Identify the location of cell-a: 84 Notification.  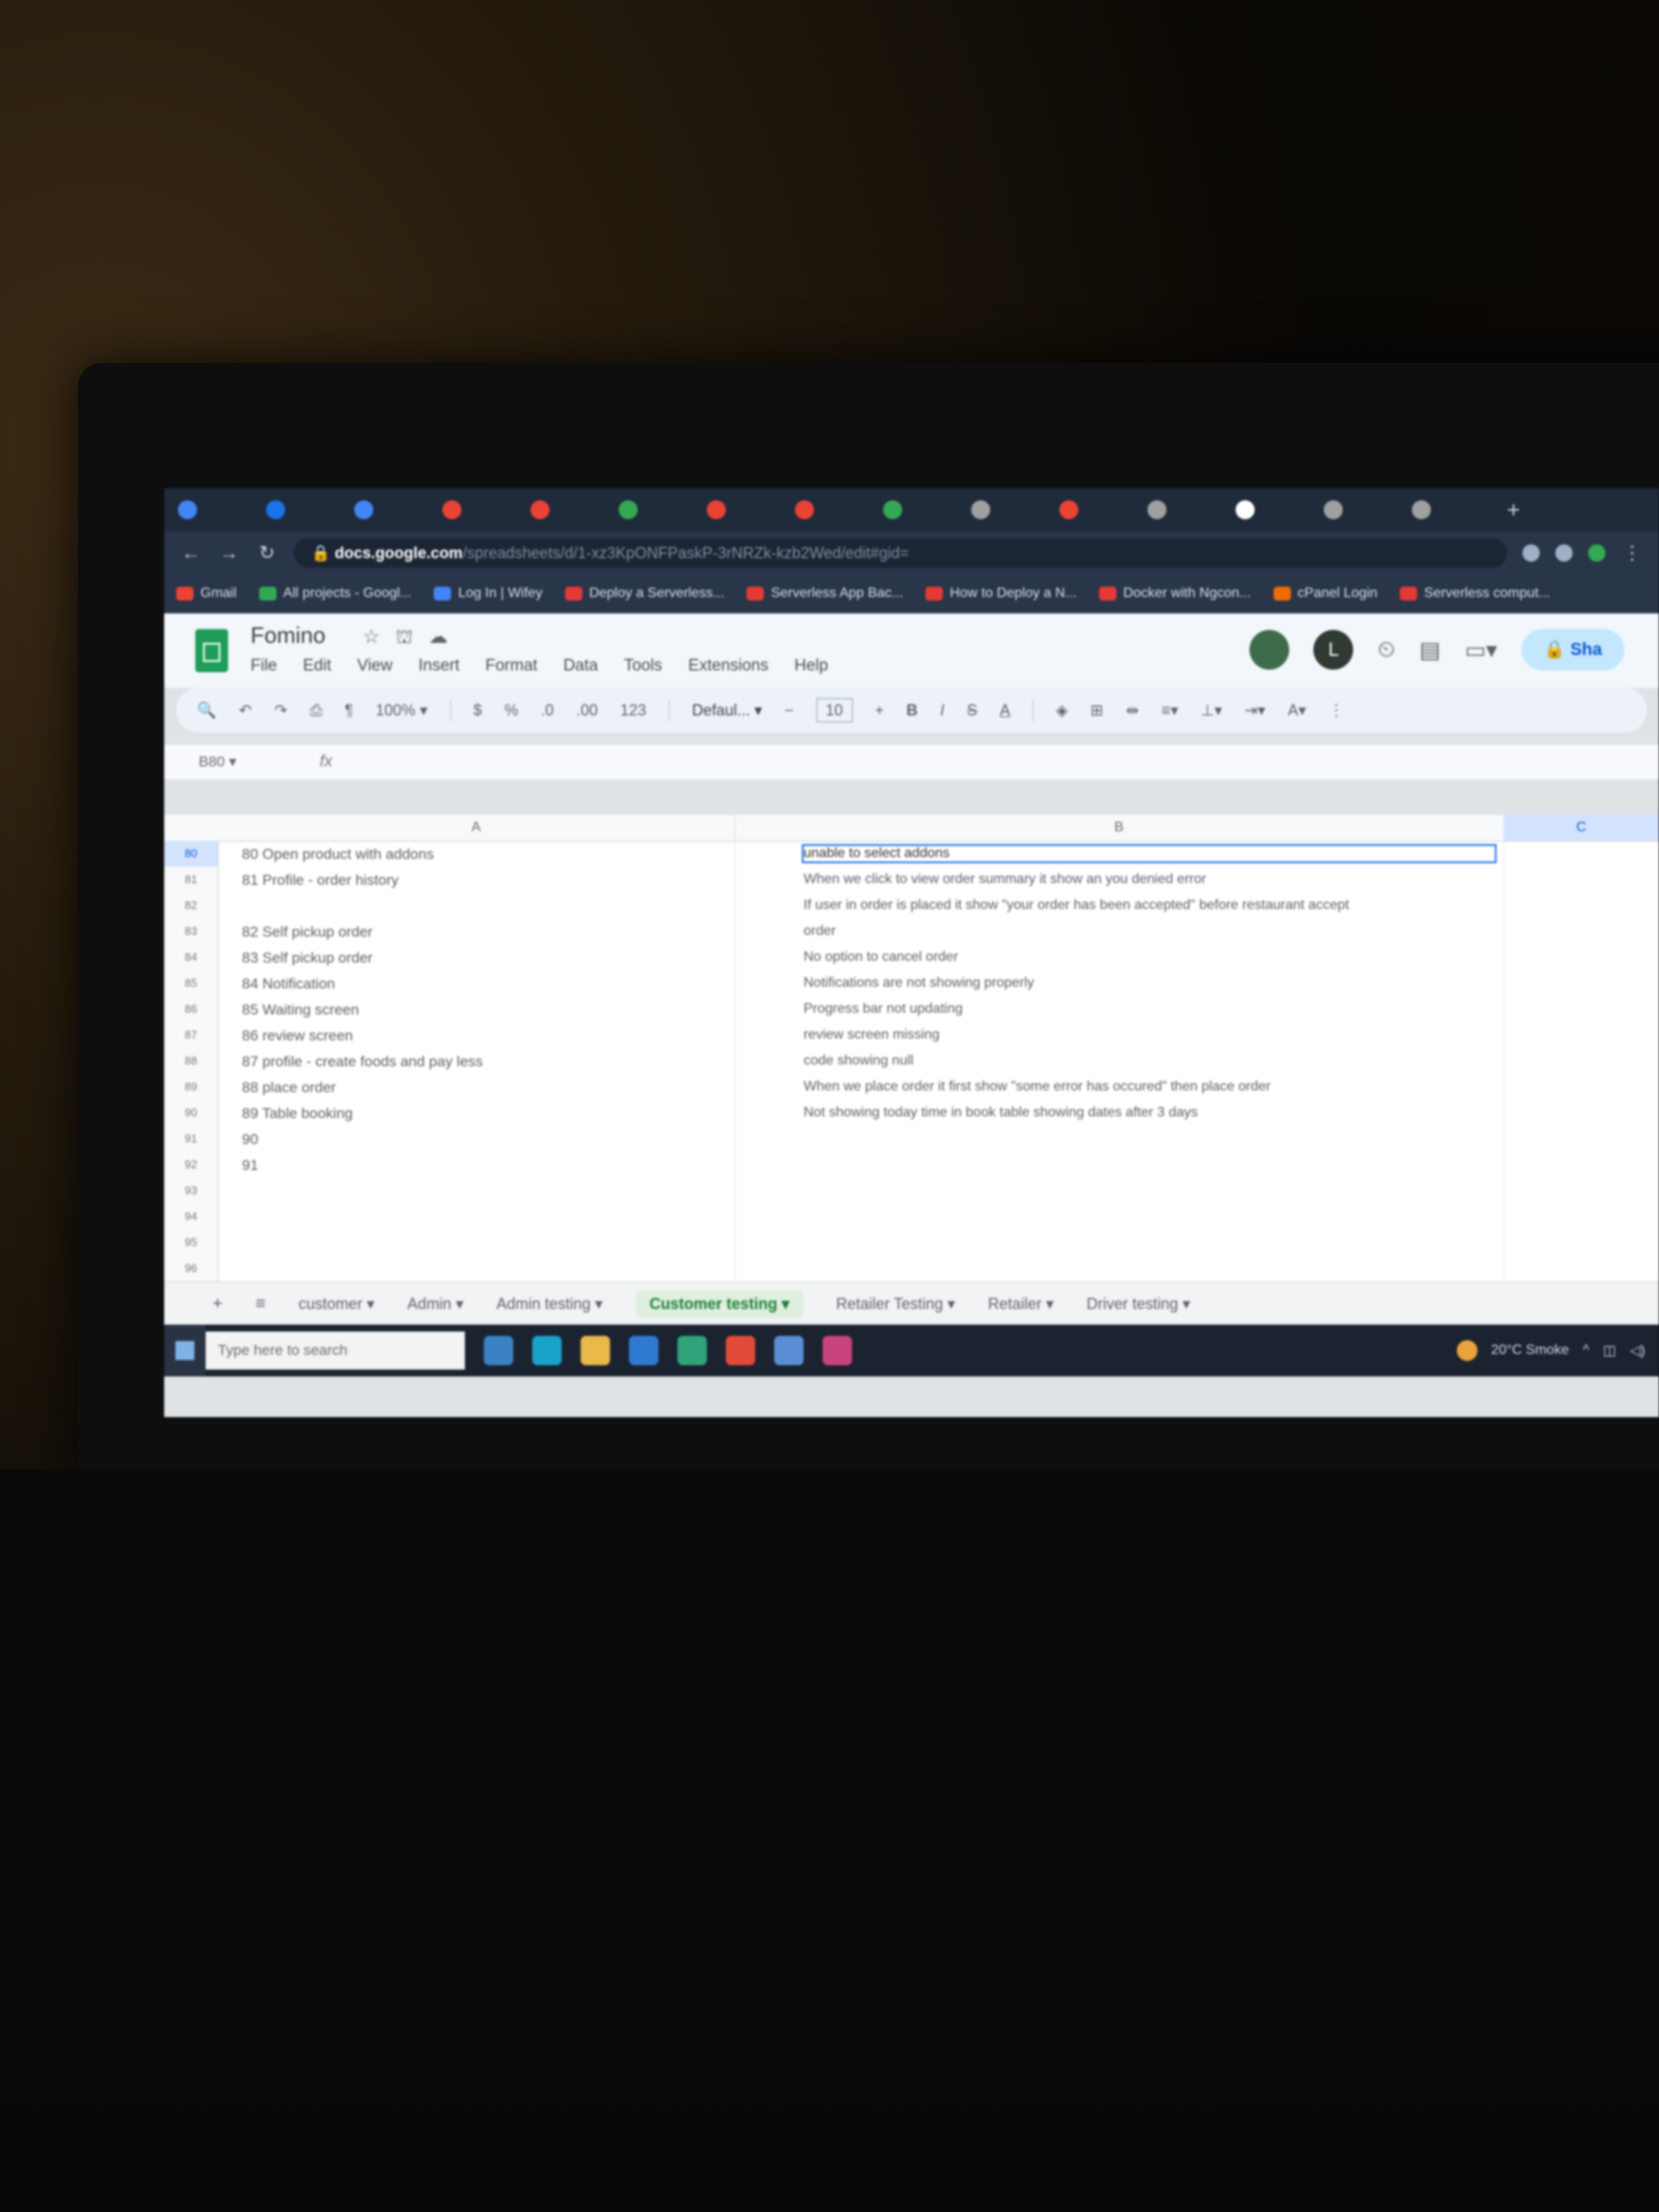
(466, 984).